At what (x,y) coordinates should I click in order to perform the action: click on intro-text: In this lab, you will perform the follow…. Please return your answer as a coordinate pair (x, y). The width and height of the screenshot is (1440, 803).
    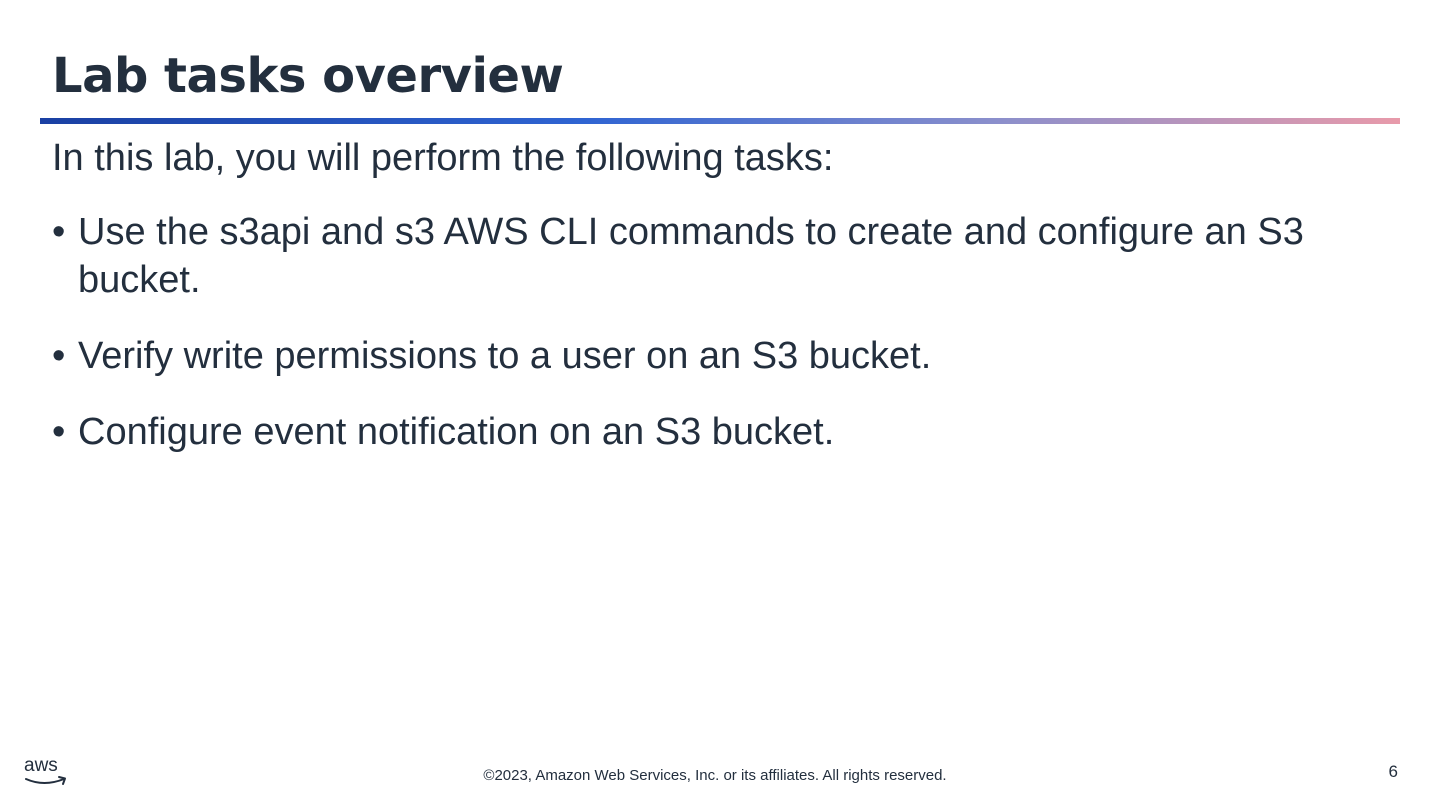
    Looking at the image, I should click on (443, 158).